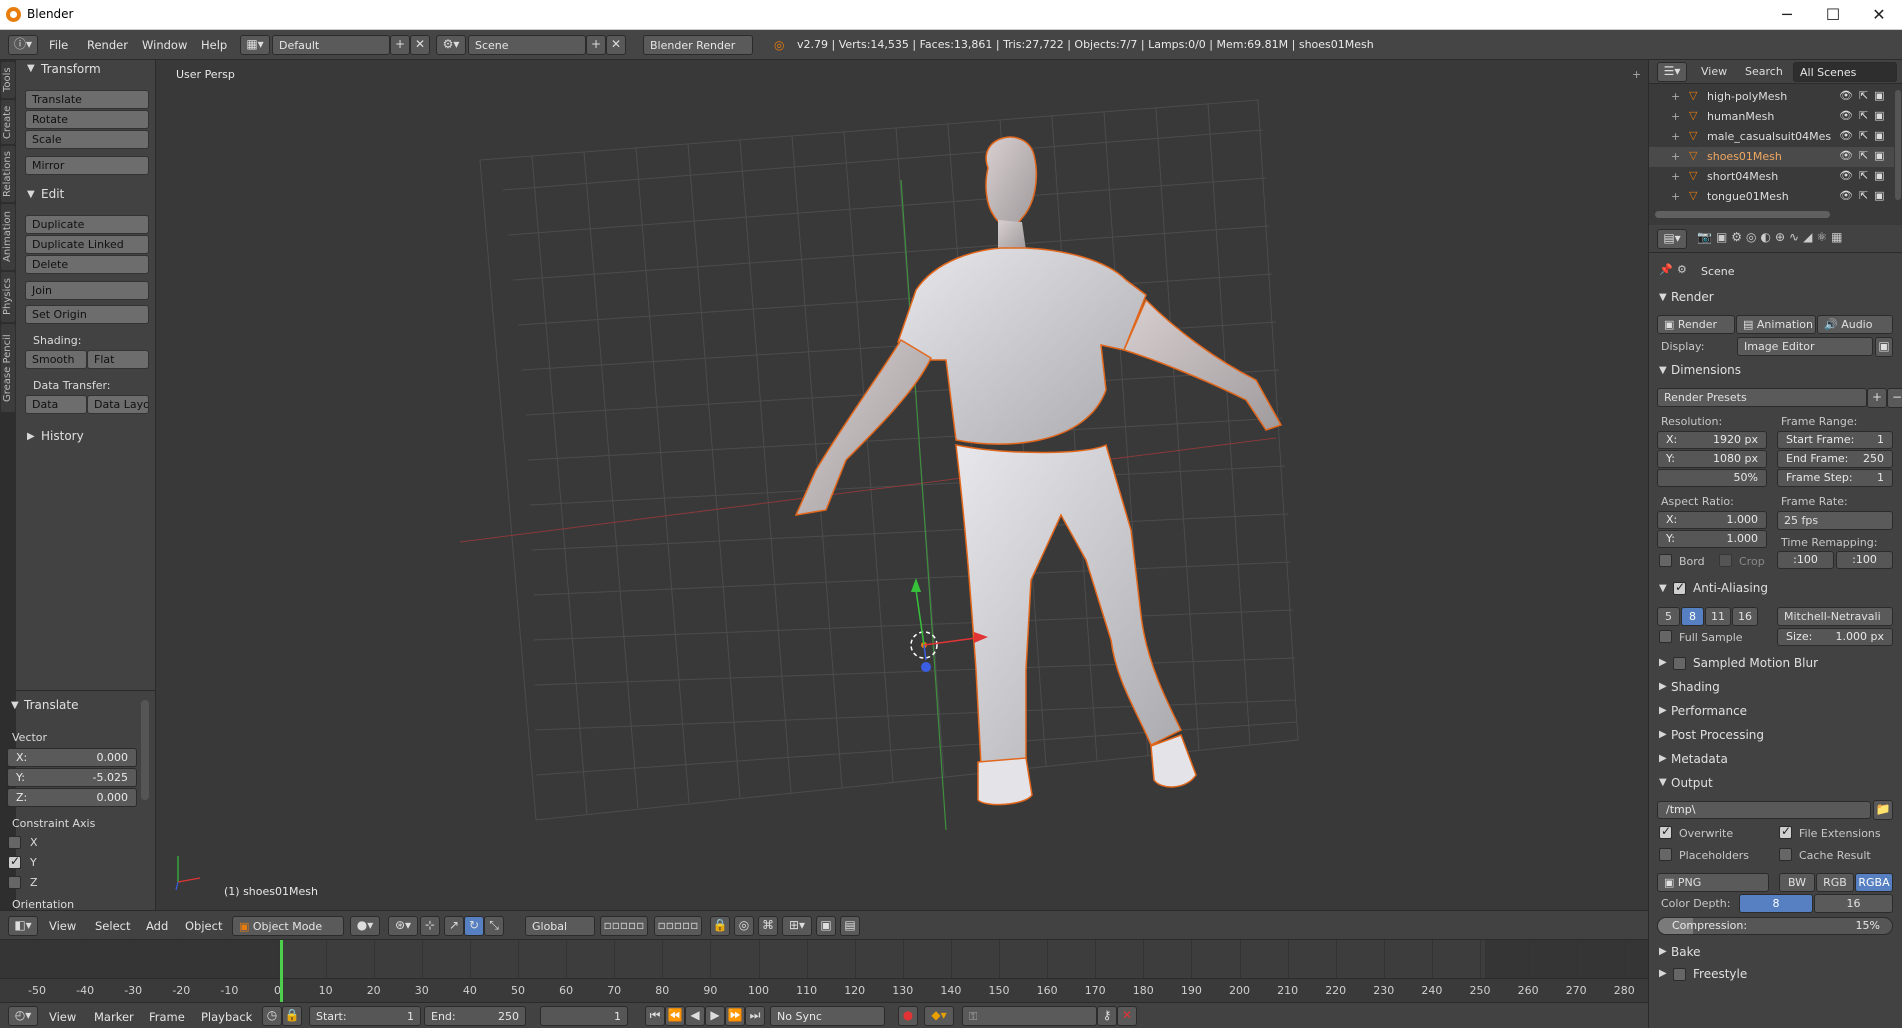 Image resolution: width=1902 pixels, height=1028 pixels. Describe the element at coordinates (1879, 15) in the screenshot. I see `close-button: ✕` at that location.